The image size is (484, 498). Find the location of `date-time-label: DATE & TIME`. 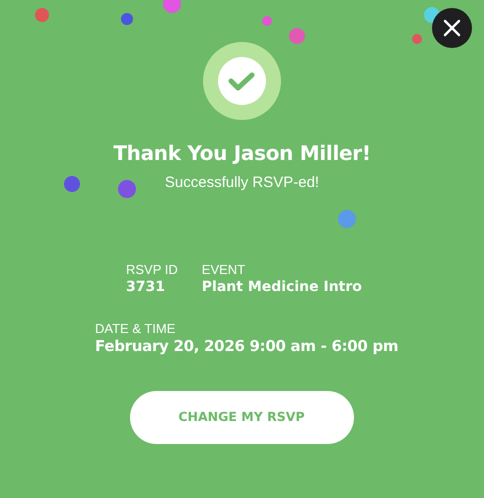

date-time-label: DATE & TIME is located at coordinates (135, 328).